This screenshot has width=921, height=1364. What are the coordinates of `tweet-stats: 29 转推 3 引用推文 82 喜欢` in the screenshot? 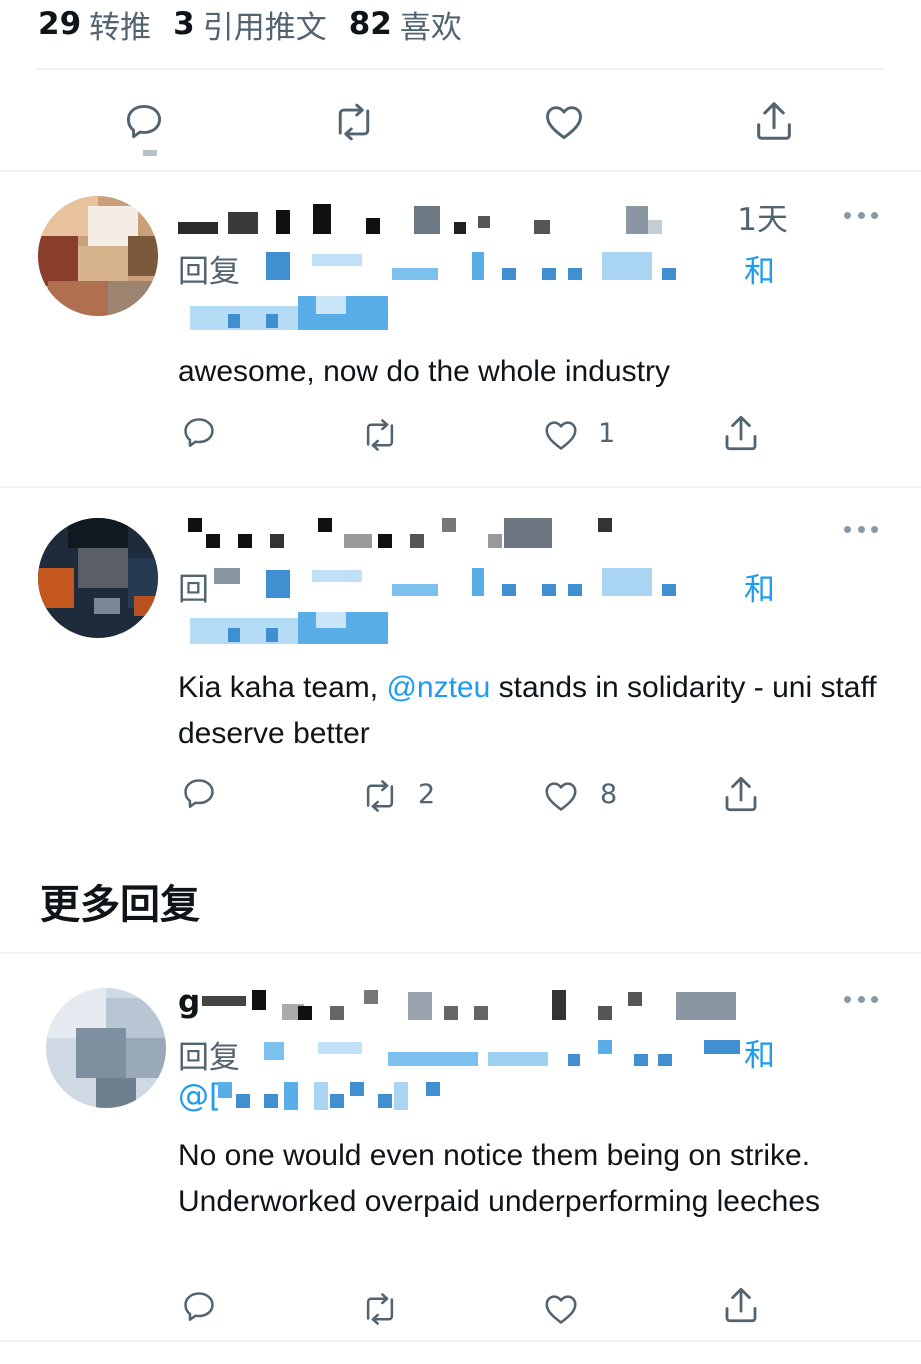 It's located at (261, 24).